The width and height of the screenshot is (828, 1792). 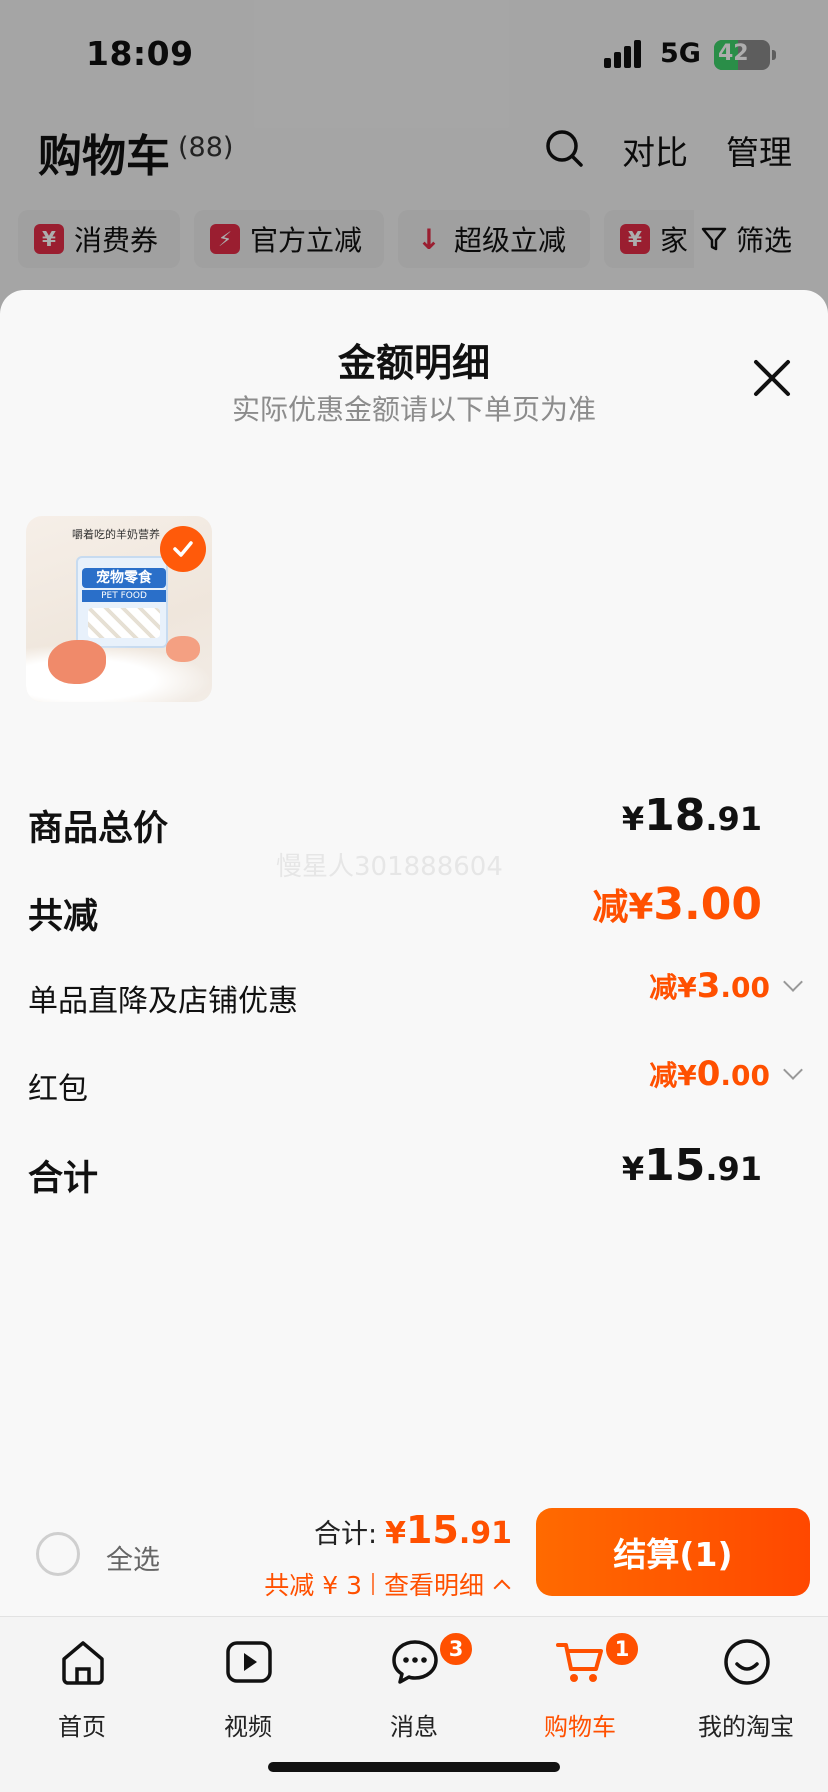 I want to click on tab-label: 消息, so click(x=414, y=1727).